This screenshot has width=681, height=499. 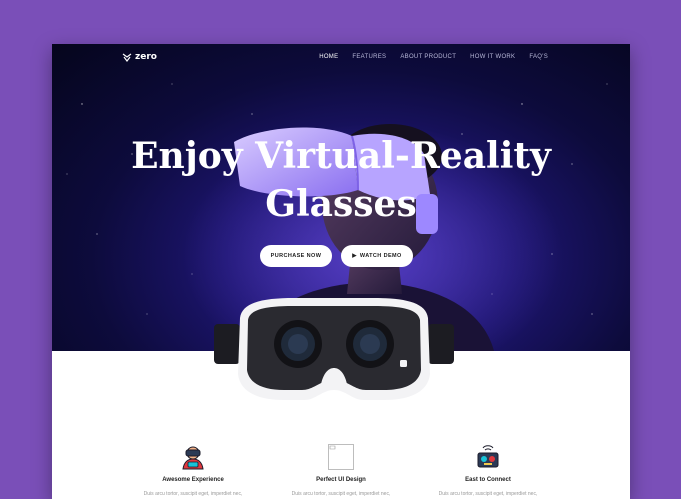 What do you see at coordinates (492, 57) in the screenshot?
I see `nav-item-how-it-work: HOW IT WORK` at bounding box center [492, 57].